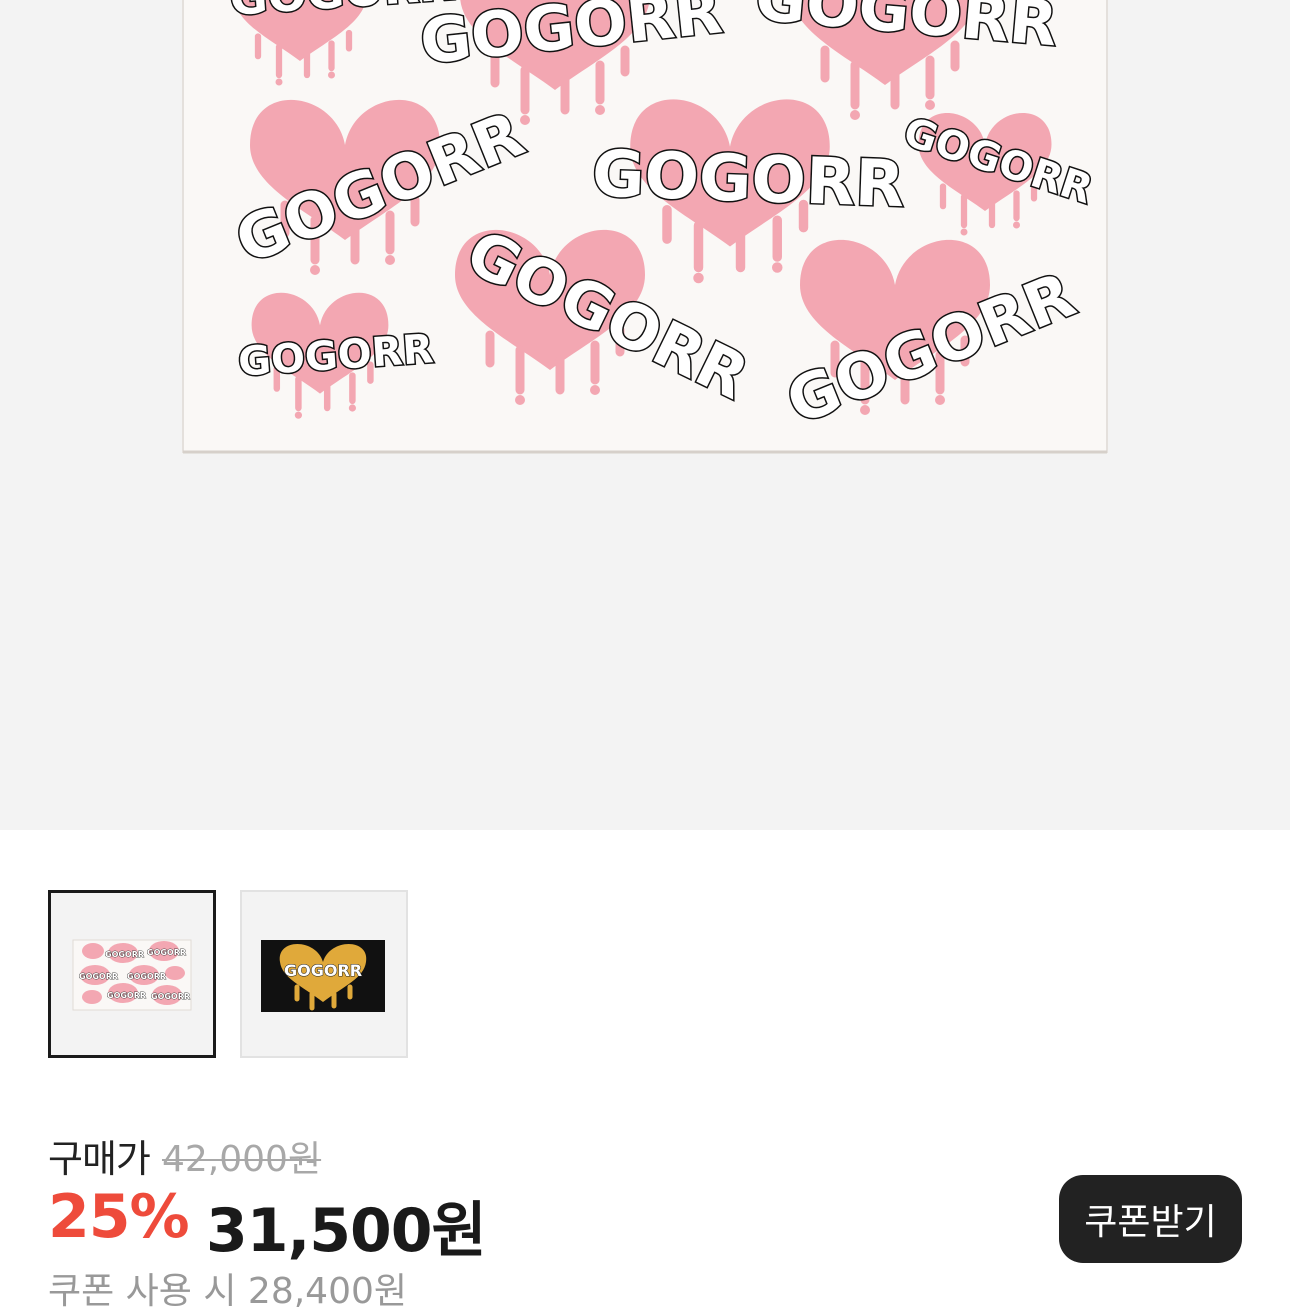  What do you see at coordinates (119, 1217) in the screenshot?
I see `discount-rate: 25%` at bounding box center [119, 1217].